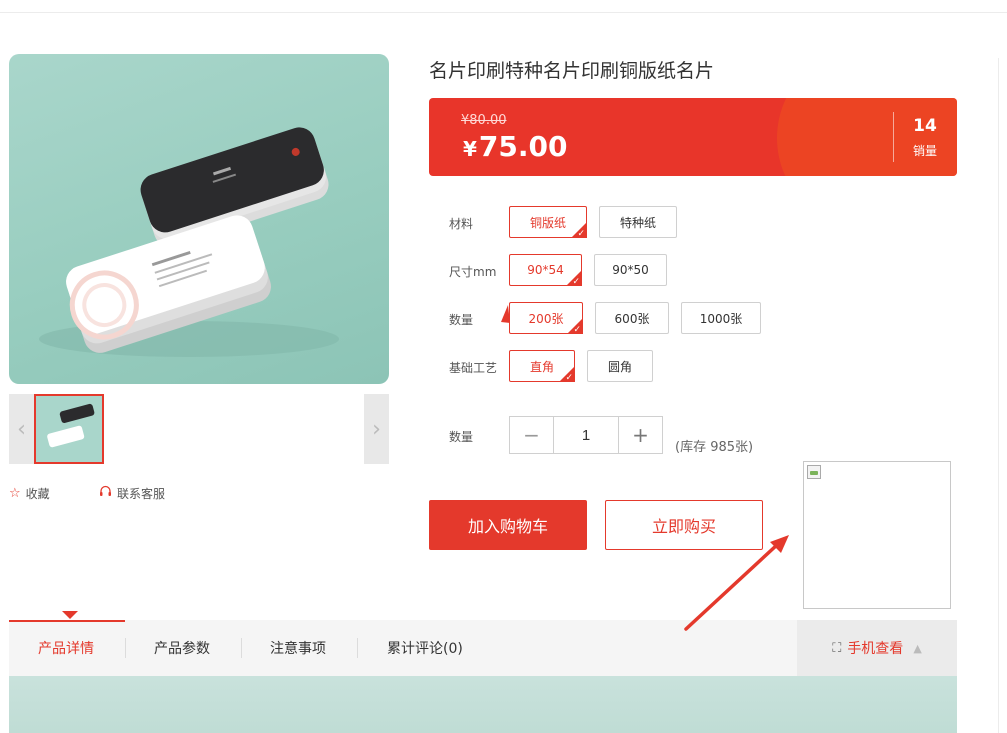 The height and width of the screenshot is (733, 1007). Describe the element at coordinates (924, 151) in the screenshot. I see `sales-label: 销量` at that location.